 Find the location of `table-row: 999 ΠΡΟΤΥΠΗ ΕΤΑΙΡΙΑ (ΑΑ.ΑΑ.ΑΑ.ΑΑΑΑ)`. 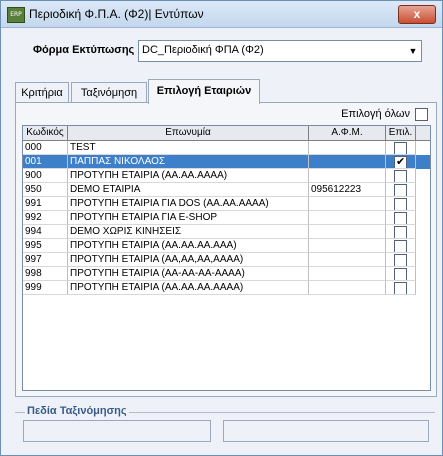

table-row: 999 ΠΡΟΤΥΠΗ ΕΤΑΙΡΙΑ (ΑΑ.ΑΑ.ΑΑ.ΑΑΑΑ) is located at coordinates (226, 288).